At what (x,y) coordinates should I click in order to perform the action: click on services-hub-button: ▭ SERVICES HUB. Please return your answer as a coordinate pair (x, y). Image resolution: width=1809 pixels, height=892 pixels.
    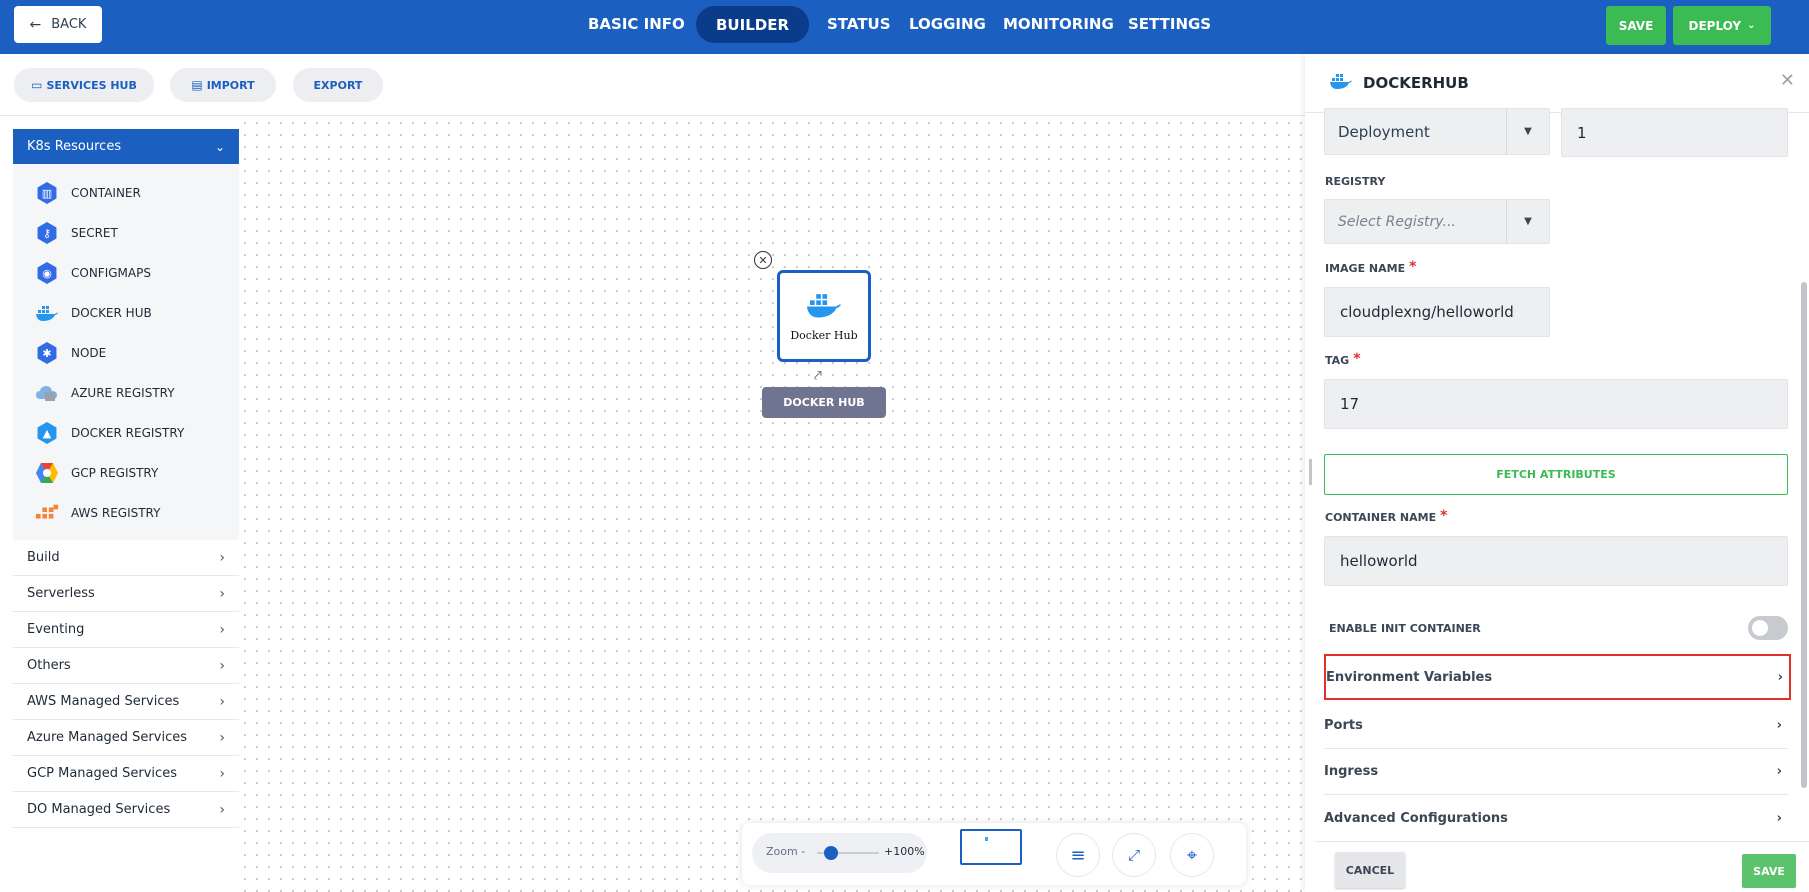
    Looking at the image, I should click on (84, 85).